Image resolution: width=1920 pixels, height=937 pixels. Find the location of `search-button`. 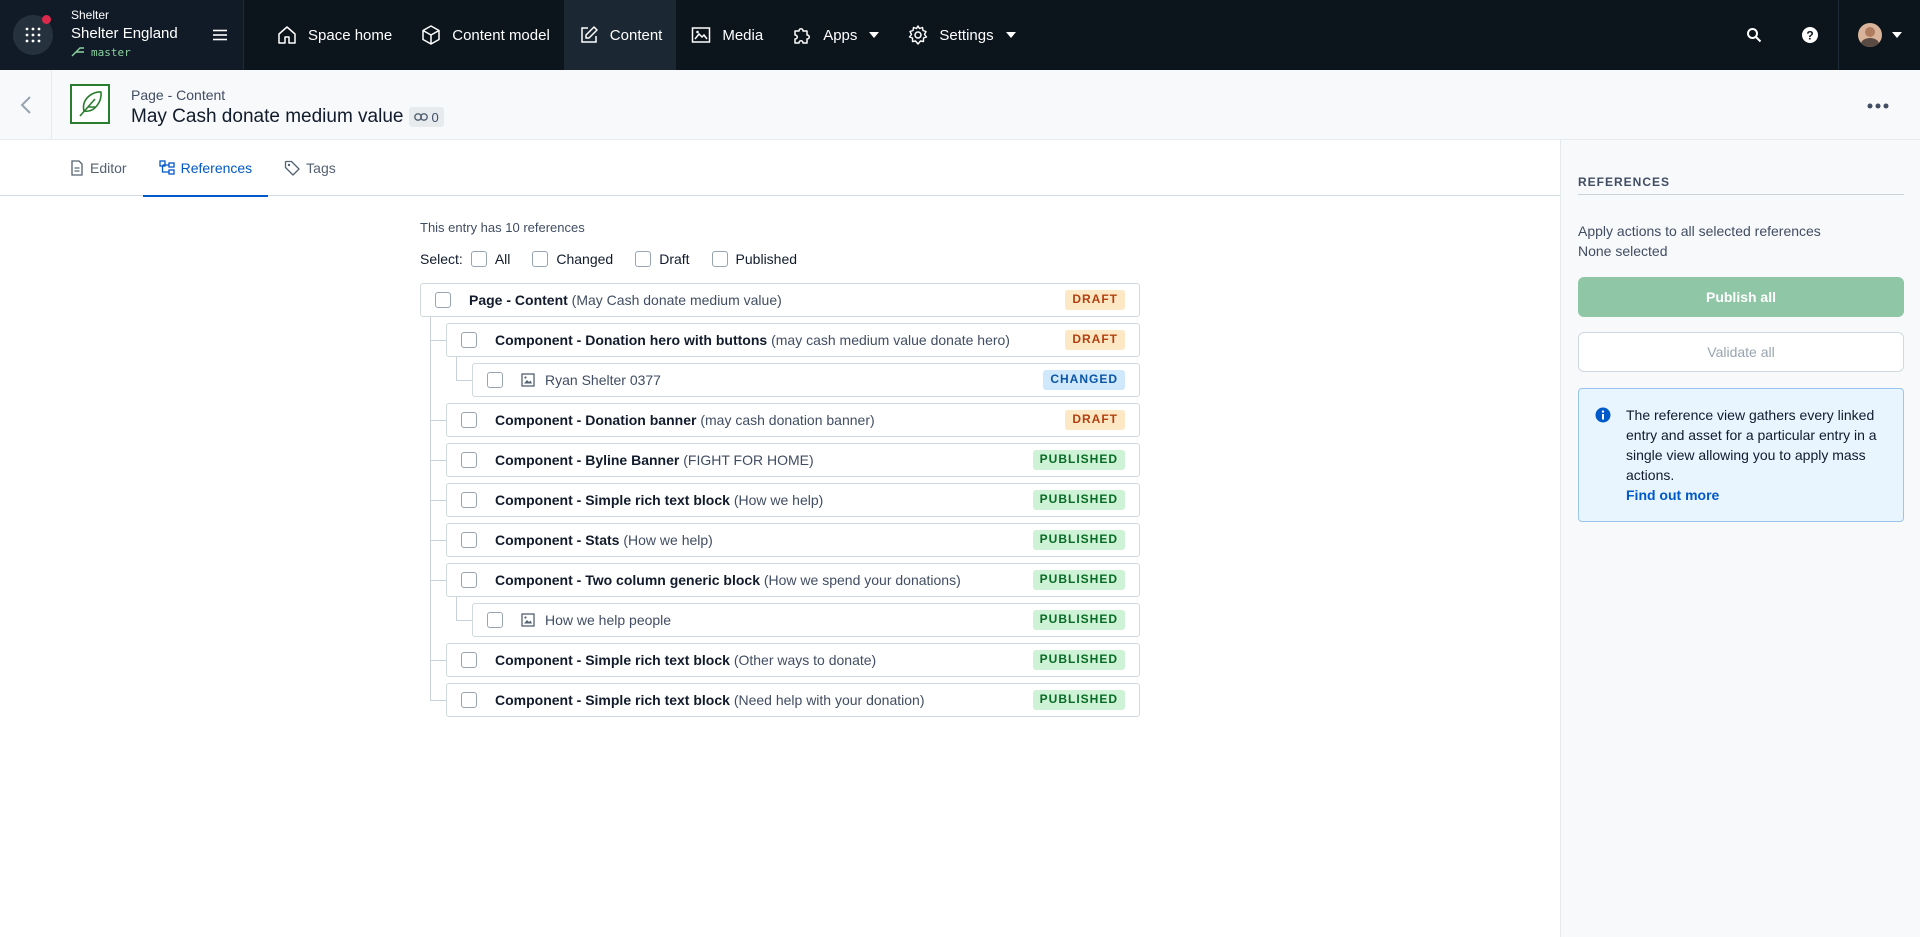

search-button is located at coordinates (1754, 35).